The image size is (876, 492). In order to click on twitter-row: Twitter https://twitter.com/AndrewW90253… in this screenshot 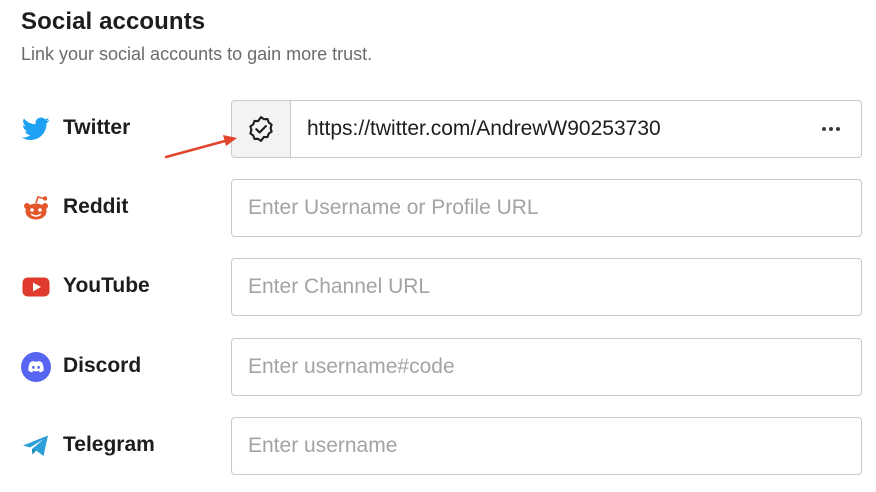, I will do `click(438, 129)`.